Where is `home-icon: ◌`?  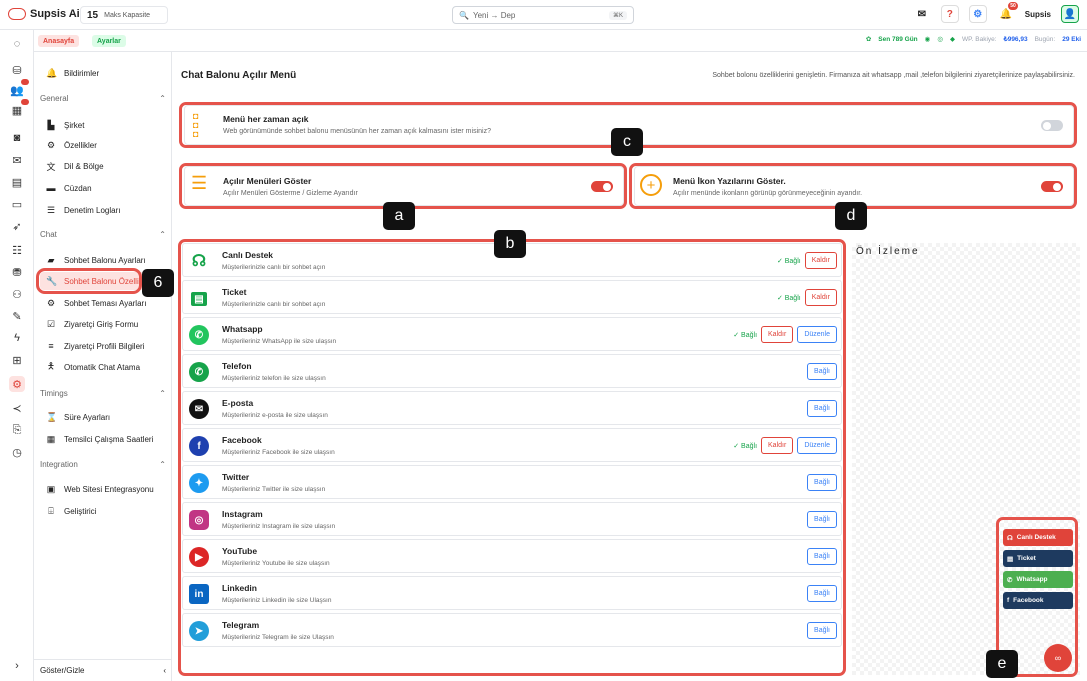 home-icon: ◌ is located at coordinates (17, 44).